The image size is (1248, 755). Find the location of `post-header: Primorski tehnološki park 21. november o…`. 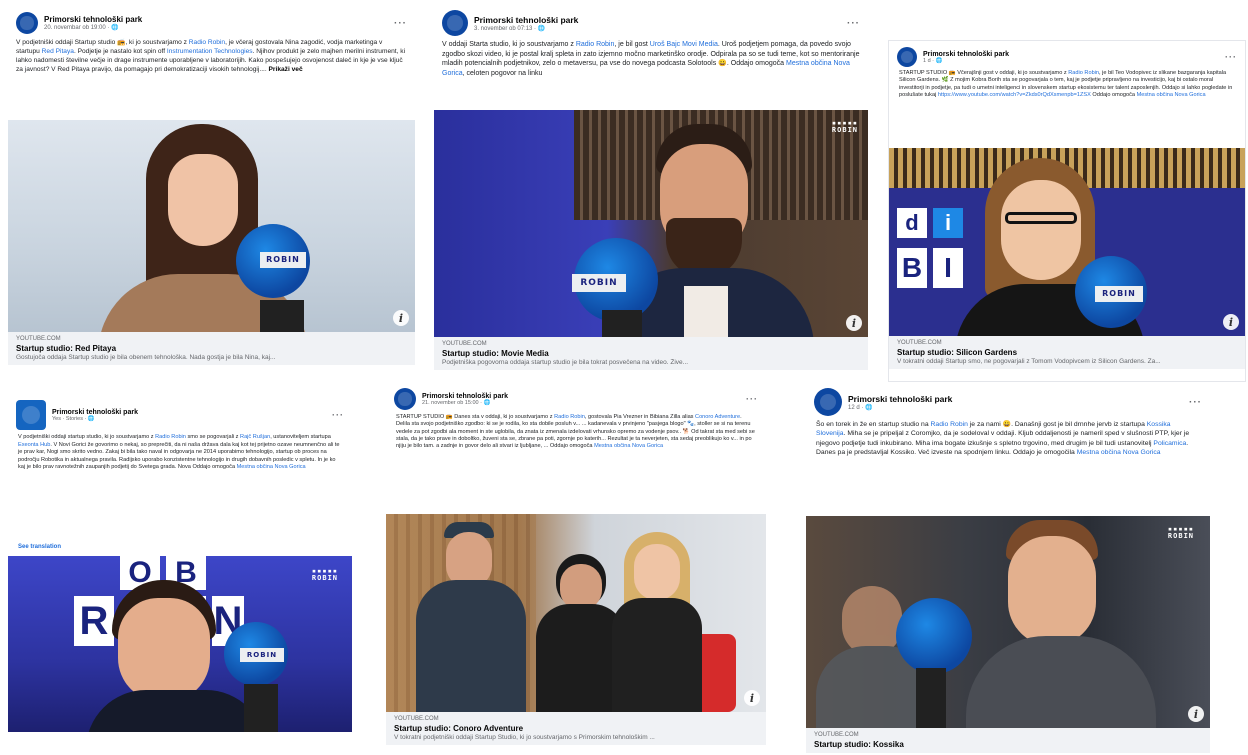

post-header: Primorski tehnološki park 21. november o… is located at coordinates (576, 398).